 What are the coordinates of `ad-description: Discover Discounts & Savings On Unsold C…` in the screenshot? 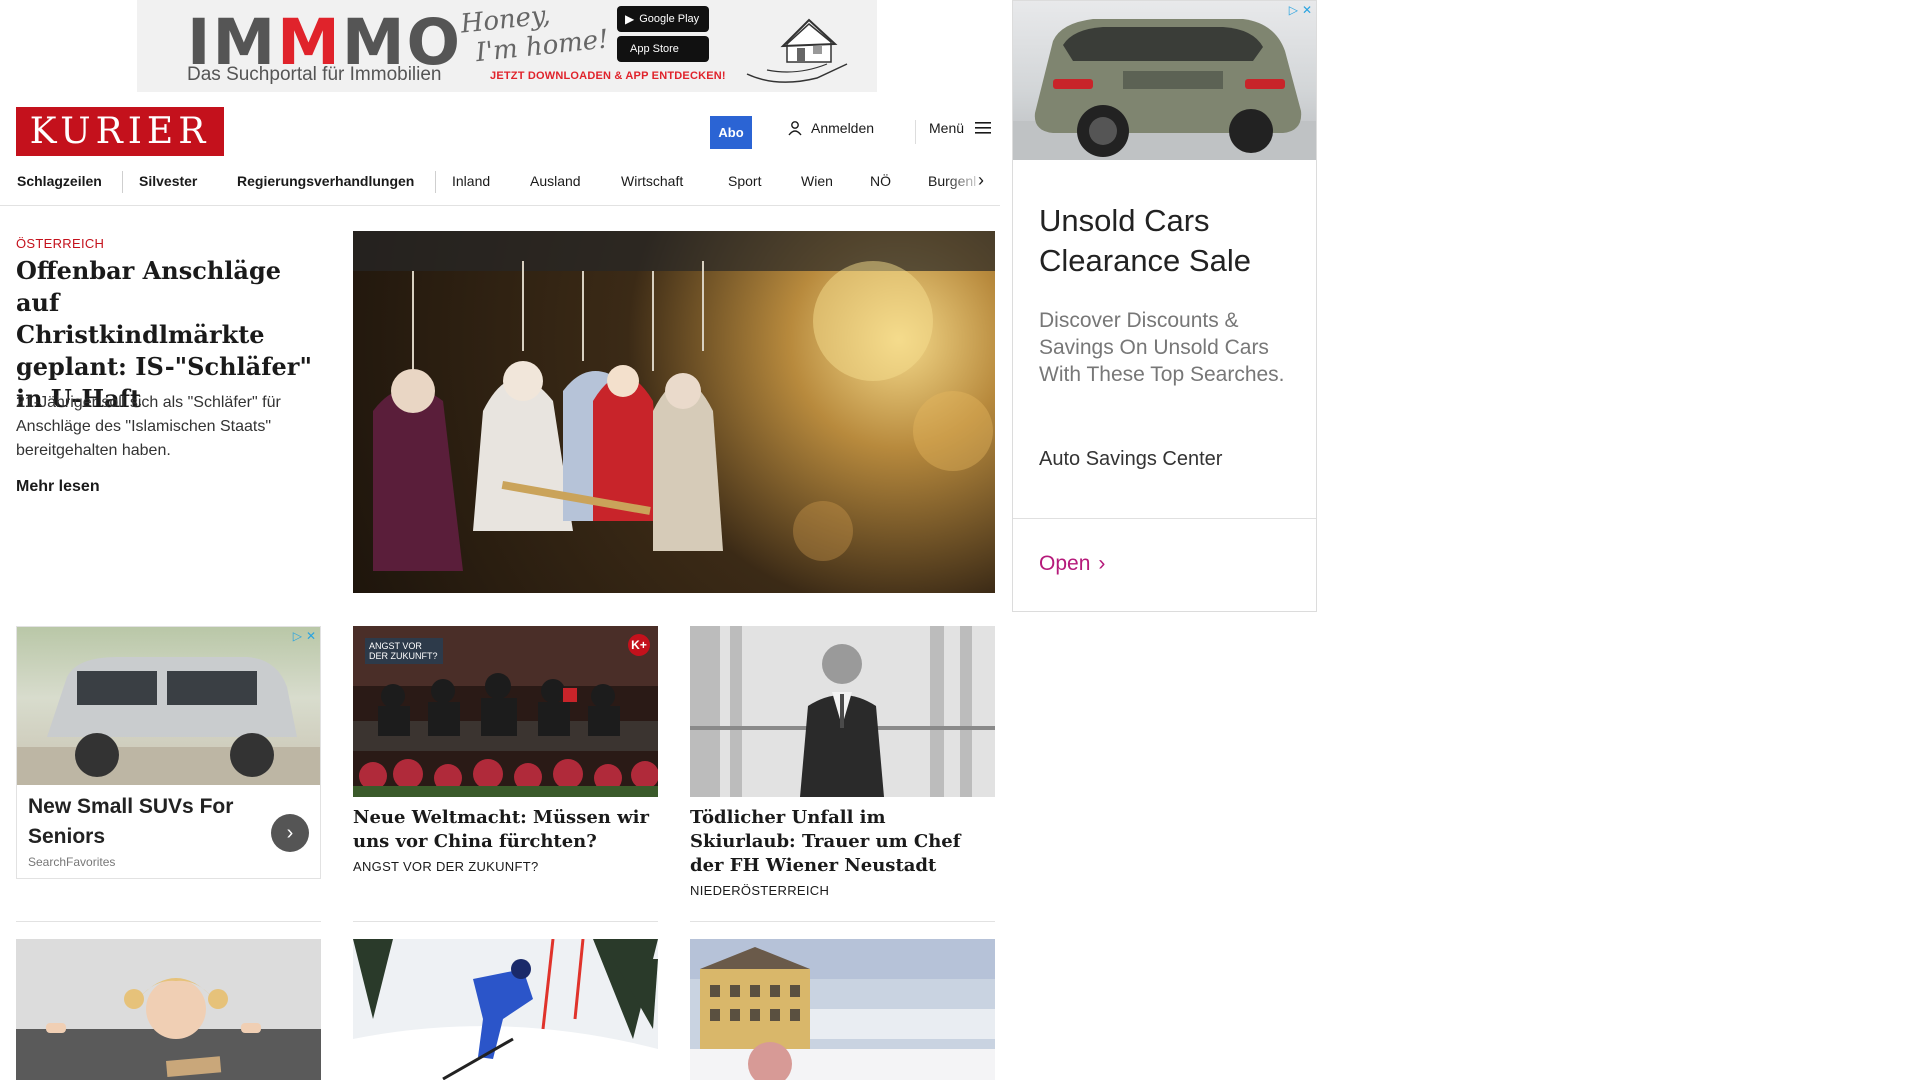 It's located at (1162, 347).